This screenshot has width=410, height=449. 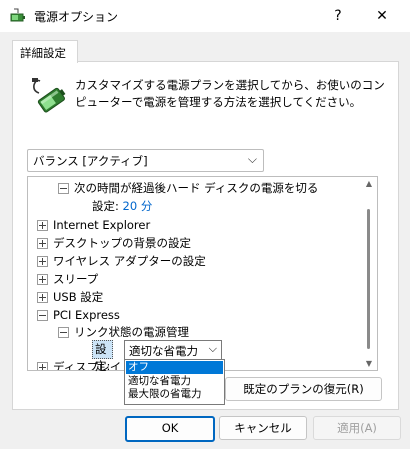 I want to click on tree-item-label: スリープ, so click(x=76, y=279).